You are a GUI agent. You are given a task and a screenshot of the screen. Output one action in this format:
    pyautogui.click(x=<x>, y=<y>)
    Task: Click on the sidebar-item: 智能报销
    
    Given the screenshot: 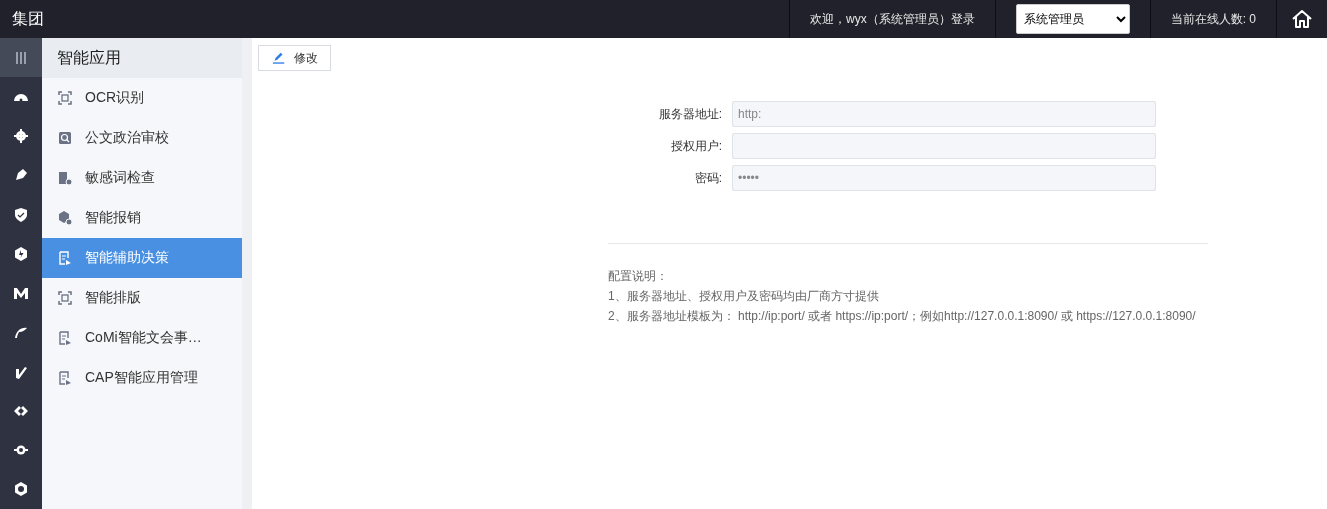 What is the action you would take?
    pyautogui.click(x=142, y=218)
    